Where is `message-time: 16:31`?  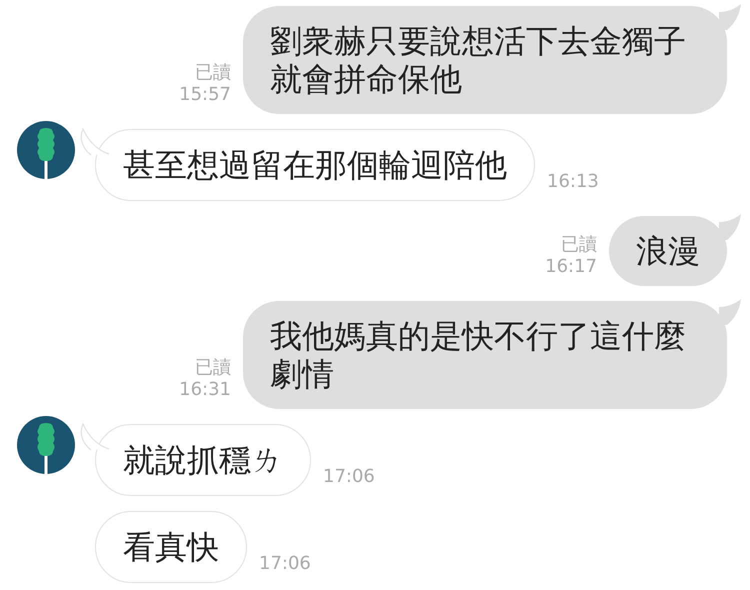 message-time: 16:31 is located at coordinates (205, 390).